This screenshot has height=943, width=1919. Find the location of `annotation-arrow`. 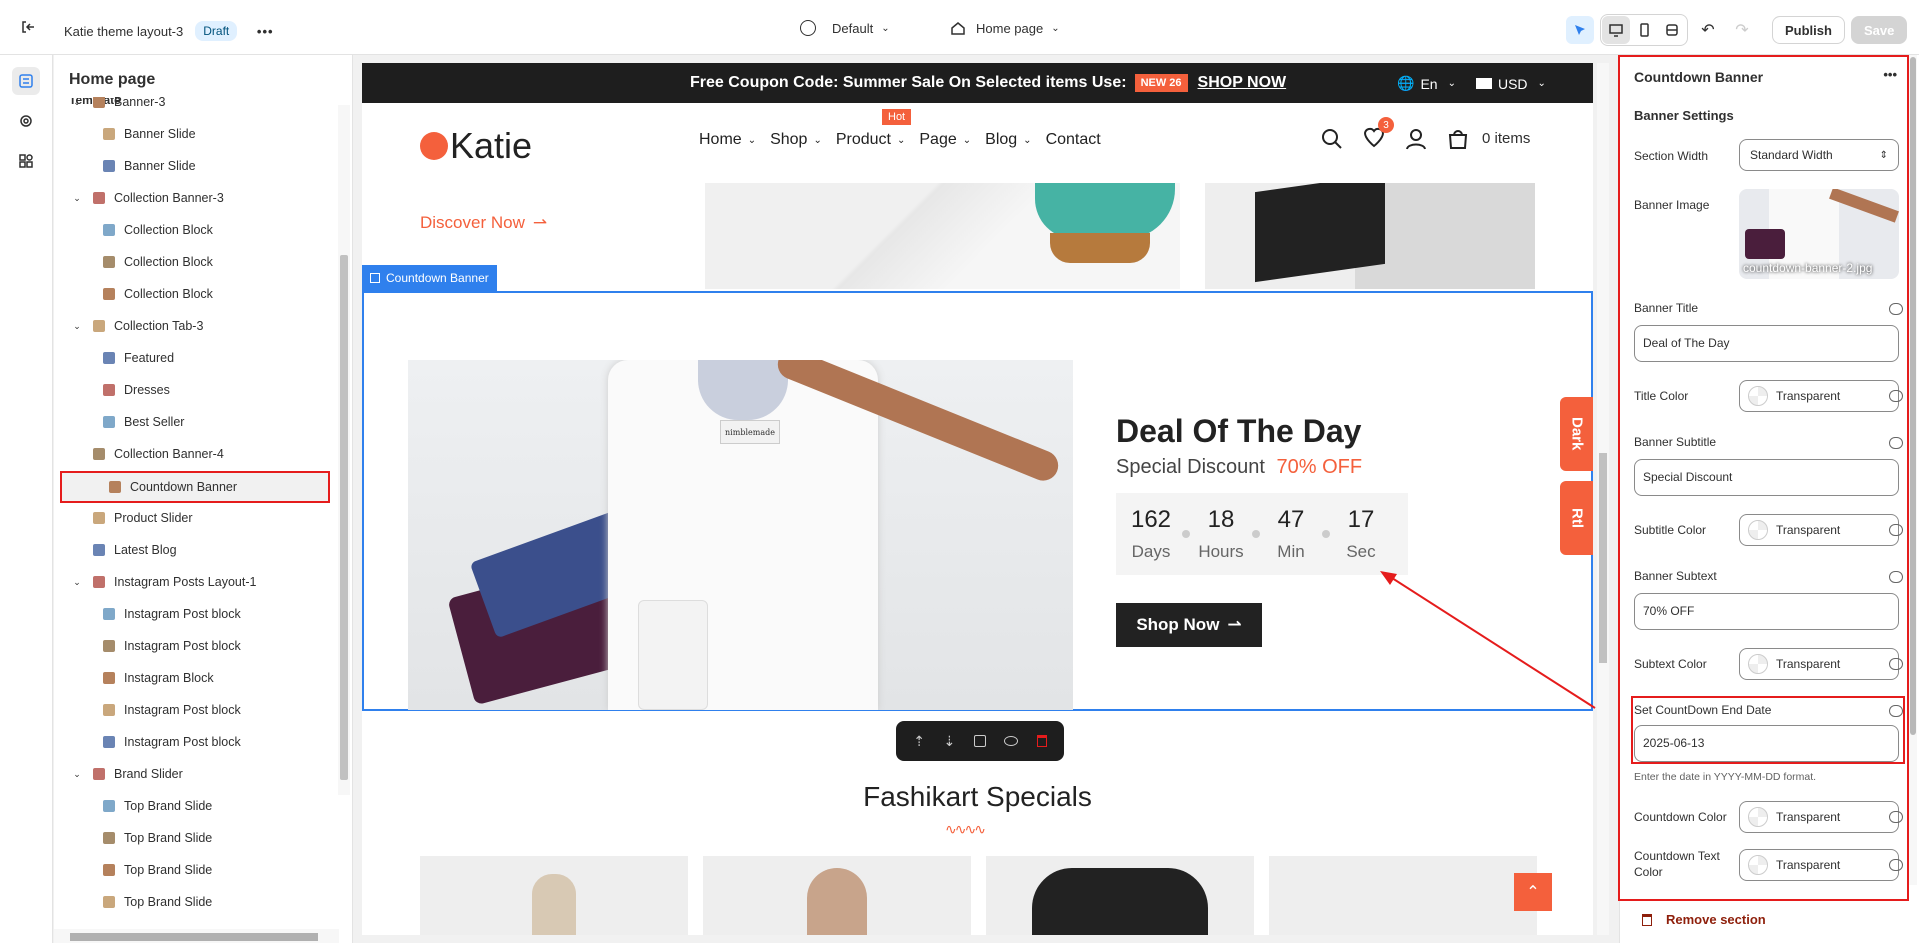

annotation-arrow is located at coordinates (1488, 640).